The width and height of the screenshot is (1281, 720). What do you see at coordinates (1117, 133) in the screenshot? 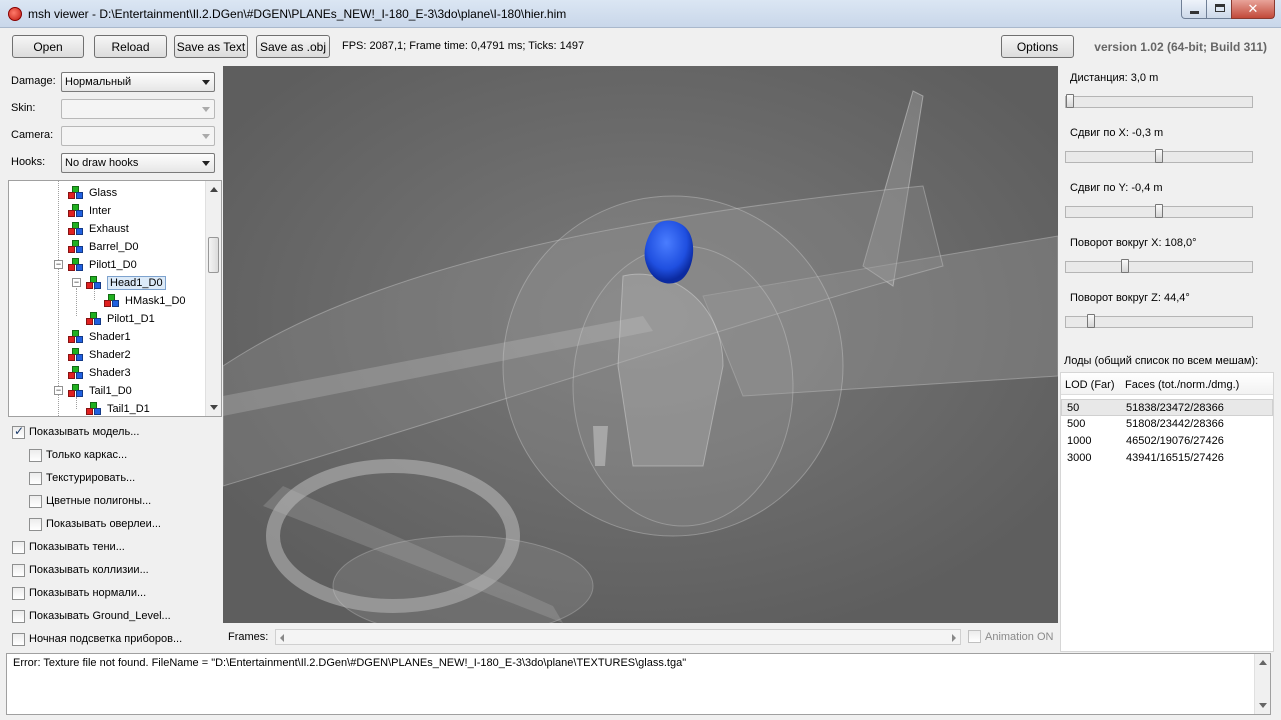
I see `slider-label: Сдвиг по X: -0,3 m` at bounding box center [1117, 133].